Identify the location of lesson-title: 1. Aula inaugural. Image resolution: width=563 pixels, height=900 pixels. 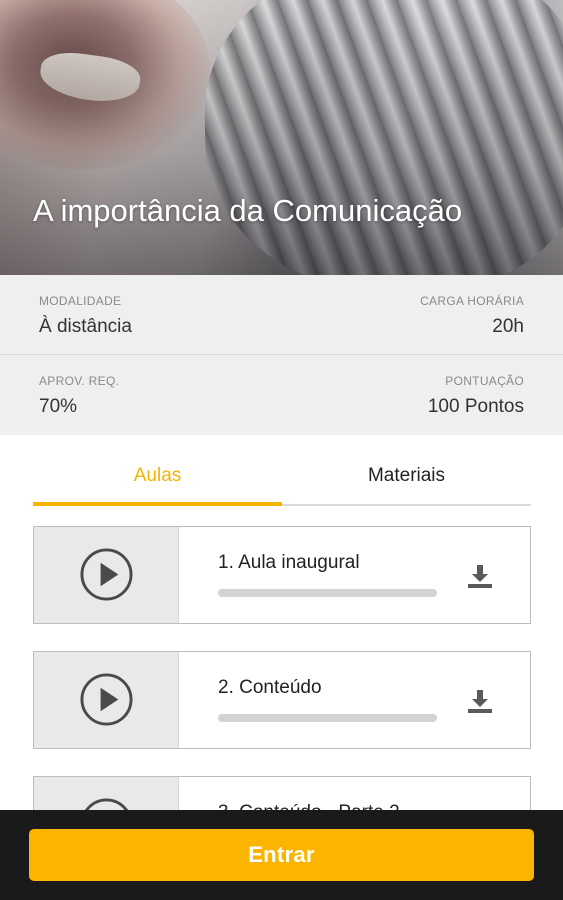
(289, 562).